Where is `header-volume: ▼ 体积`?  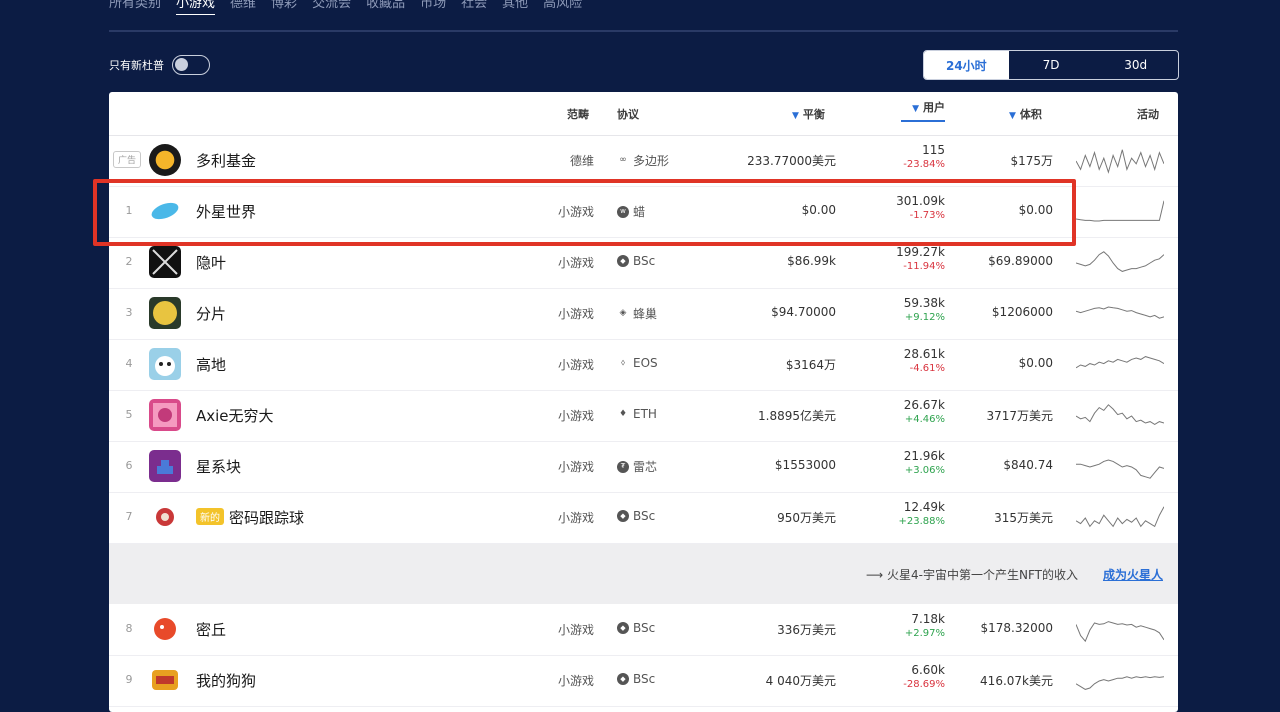
header-volume: ▼ 体积 is located at coordinates (1025, 114).